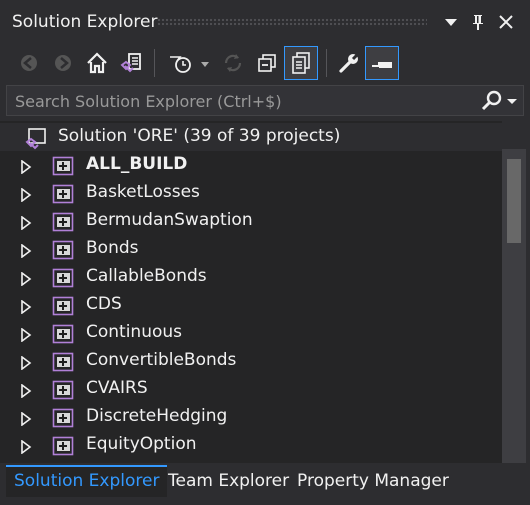 This screenshot has height=505, width=530. I want to click on project-node: ConvertibleBonds, so click(251, 361).